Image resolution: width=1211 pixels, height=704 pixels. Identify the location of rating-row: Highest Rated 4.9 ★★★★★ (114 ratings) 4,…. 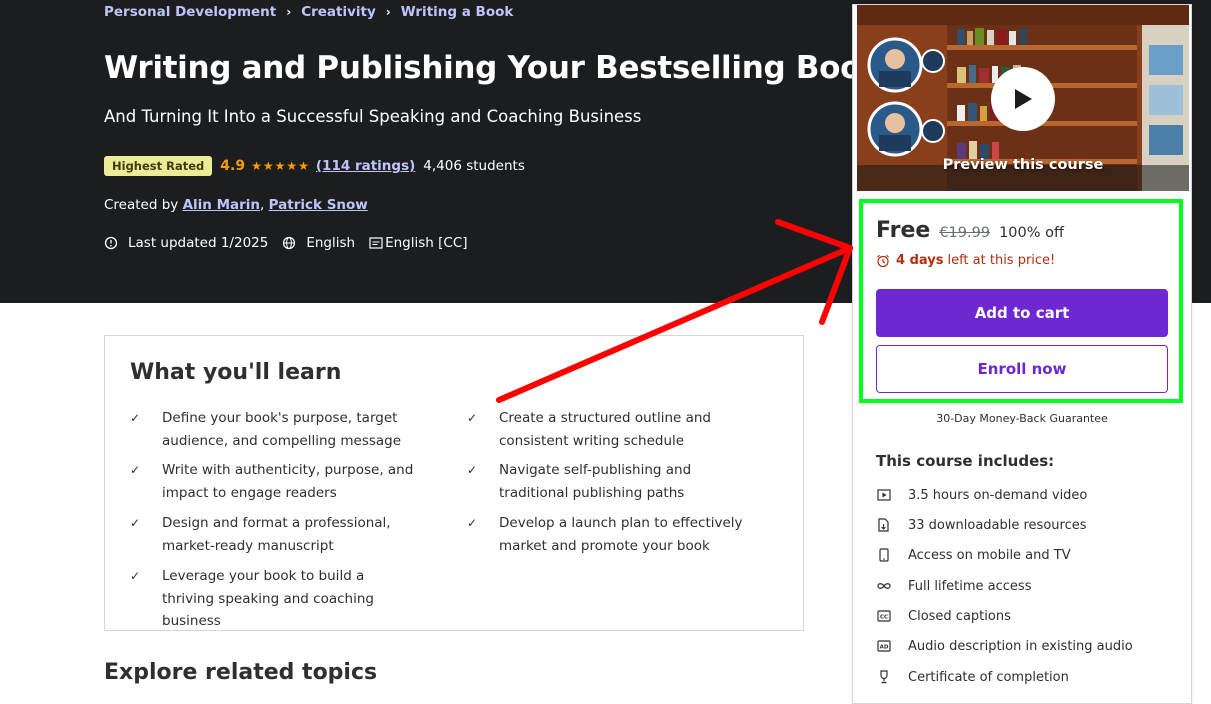
(314, 166).